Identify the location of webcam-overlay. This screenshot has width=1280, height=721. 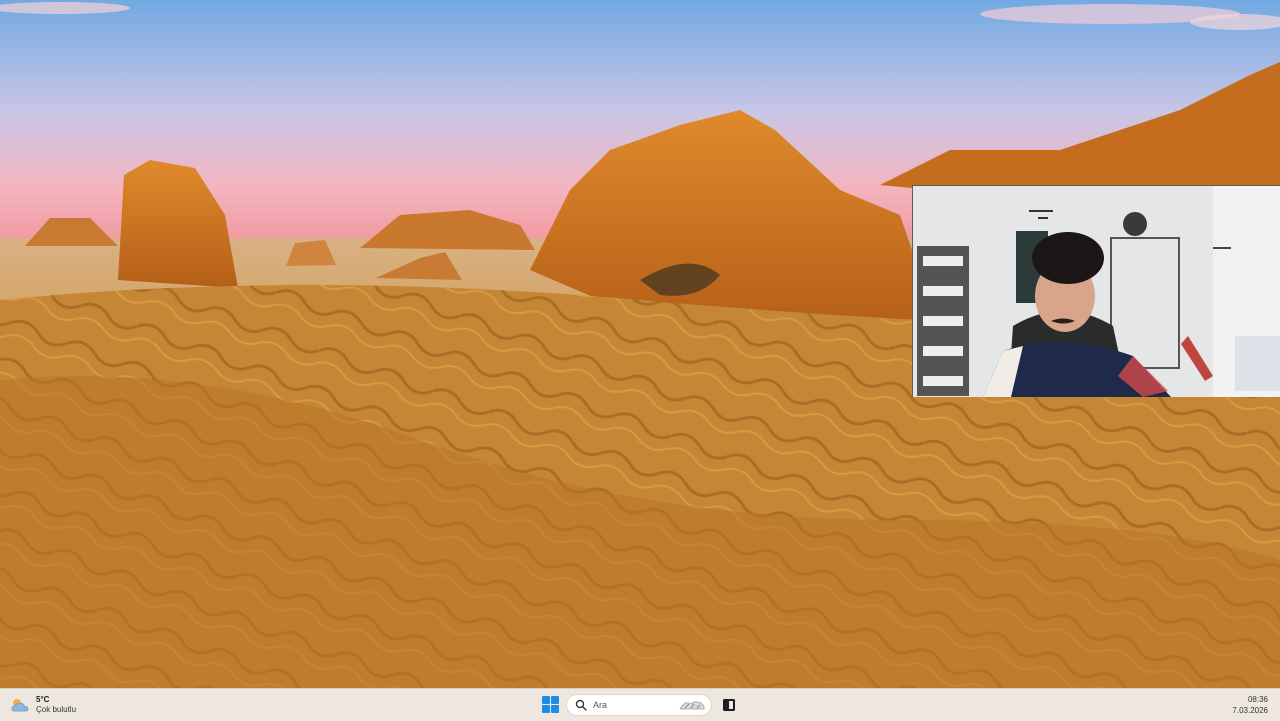
(1096, 291).